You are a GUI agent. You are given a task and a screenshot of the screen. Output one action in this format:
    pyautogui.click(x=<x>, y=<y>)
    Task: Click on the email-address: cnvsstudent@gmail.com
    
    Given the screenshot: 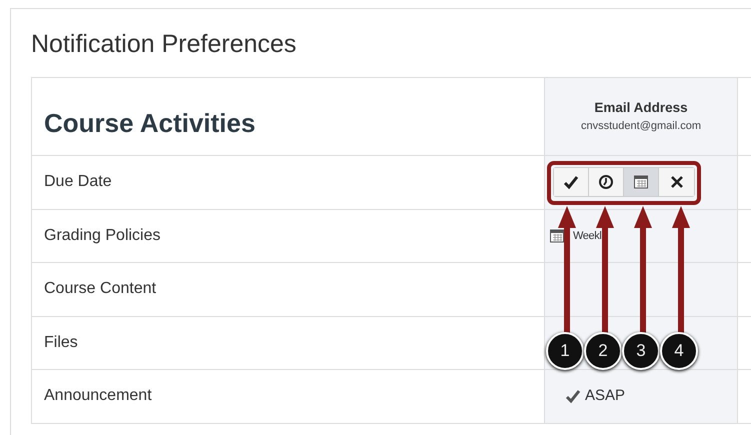 What is the action you would take?
    pyautogui.click(x=641, y=126)
    